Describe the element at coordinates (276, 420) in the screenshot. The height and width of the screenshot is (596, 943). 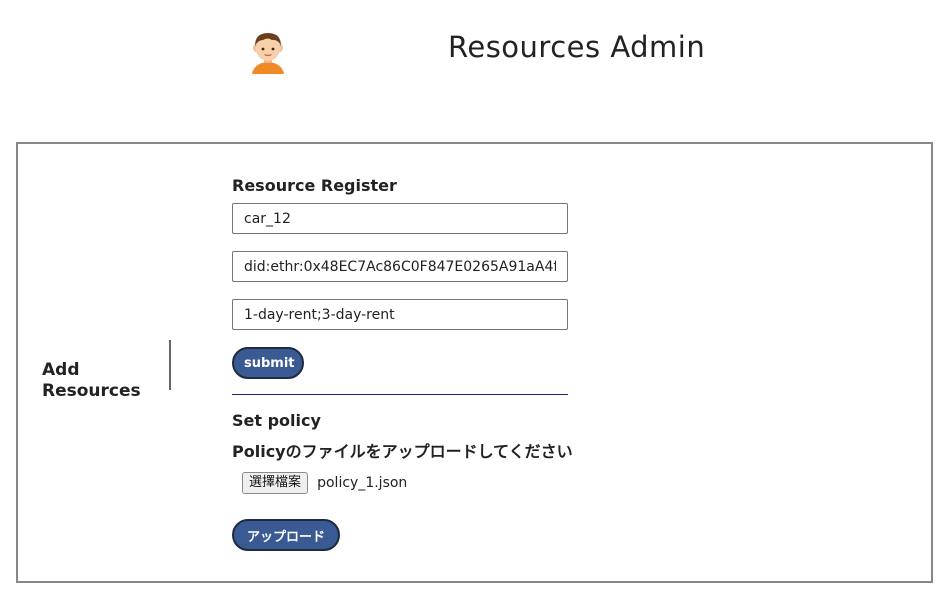
I see `set-policy-label: Set policy` at that location.